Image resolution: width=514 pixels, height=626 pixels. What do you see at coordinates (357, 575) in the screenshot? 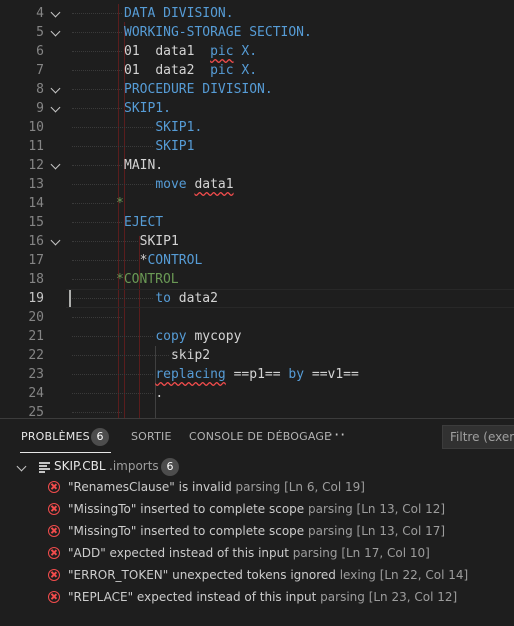
I see `problem-source: lexing` at bounding box center [357, 575].